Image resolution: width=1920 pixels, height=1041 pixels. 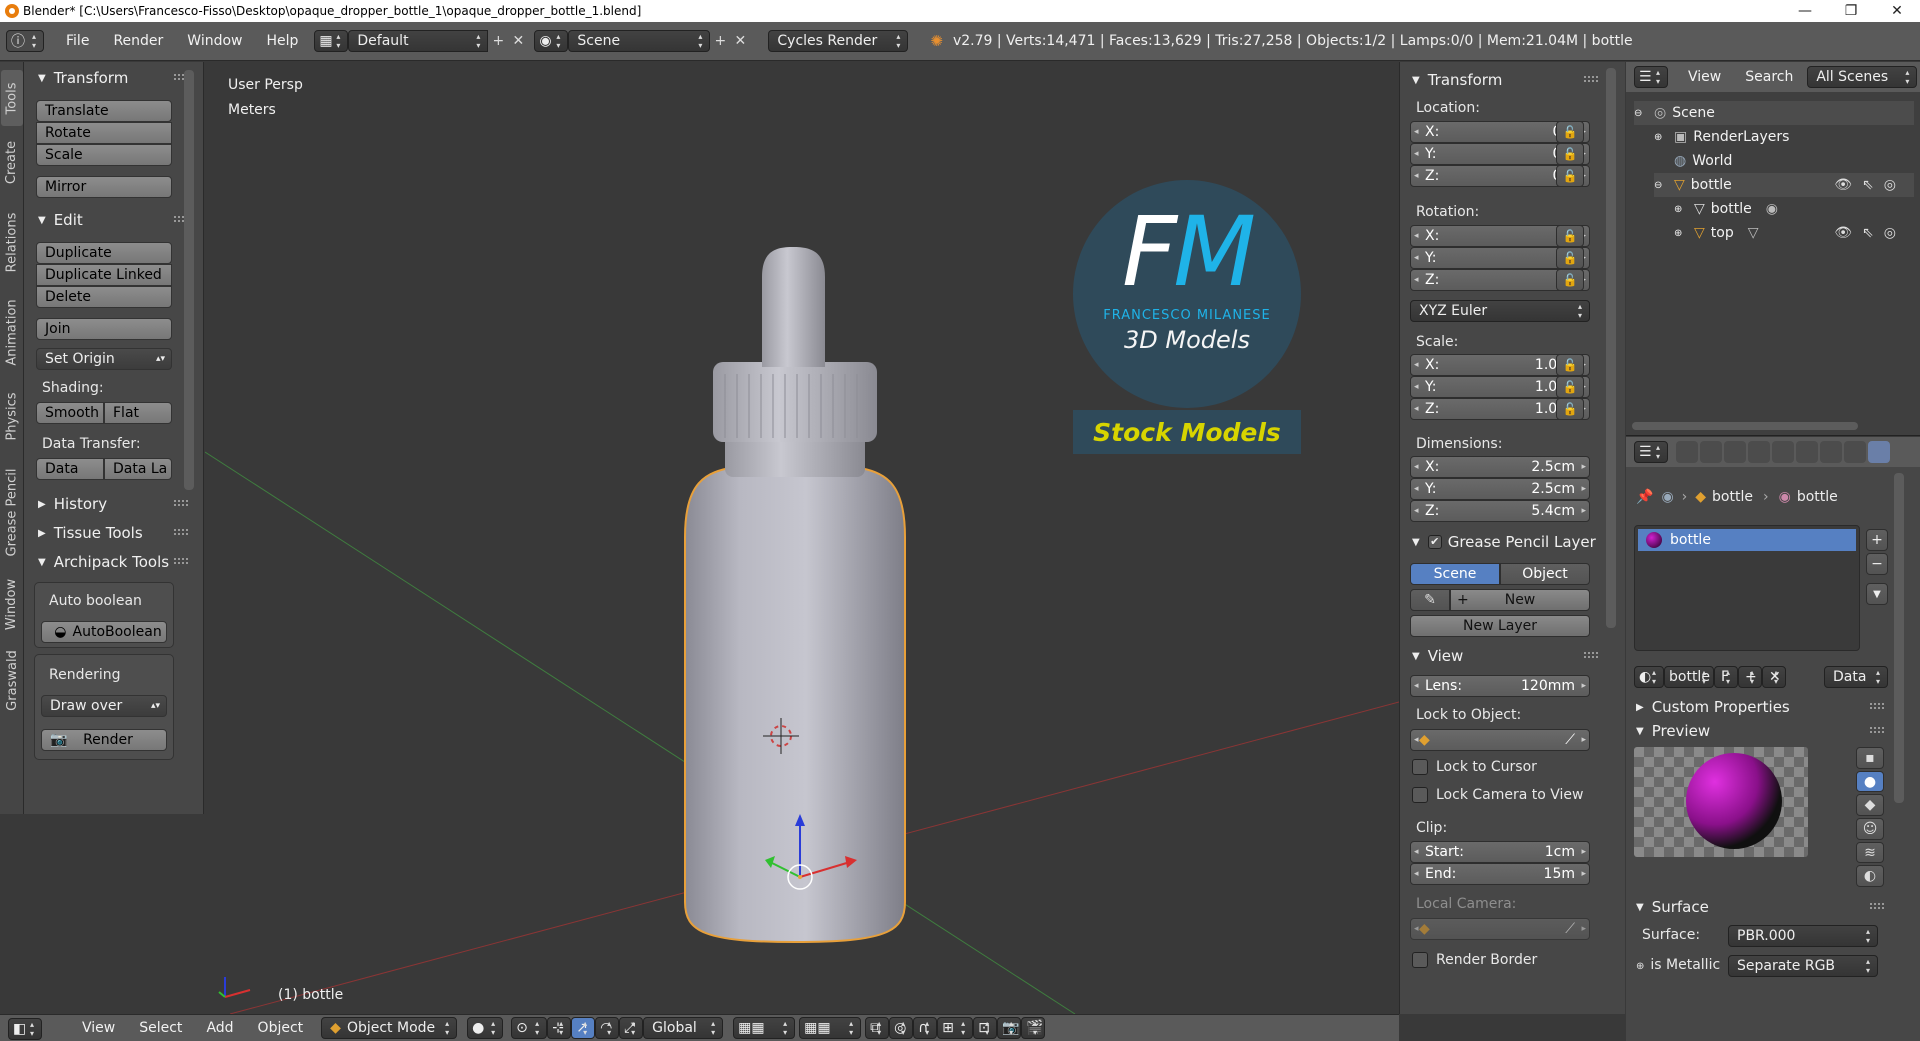 I want to click on outliner-filter-select: All Scenes, so click(x=1862, y=77).